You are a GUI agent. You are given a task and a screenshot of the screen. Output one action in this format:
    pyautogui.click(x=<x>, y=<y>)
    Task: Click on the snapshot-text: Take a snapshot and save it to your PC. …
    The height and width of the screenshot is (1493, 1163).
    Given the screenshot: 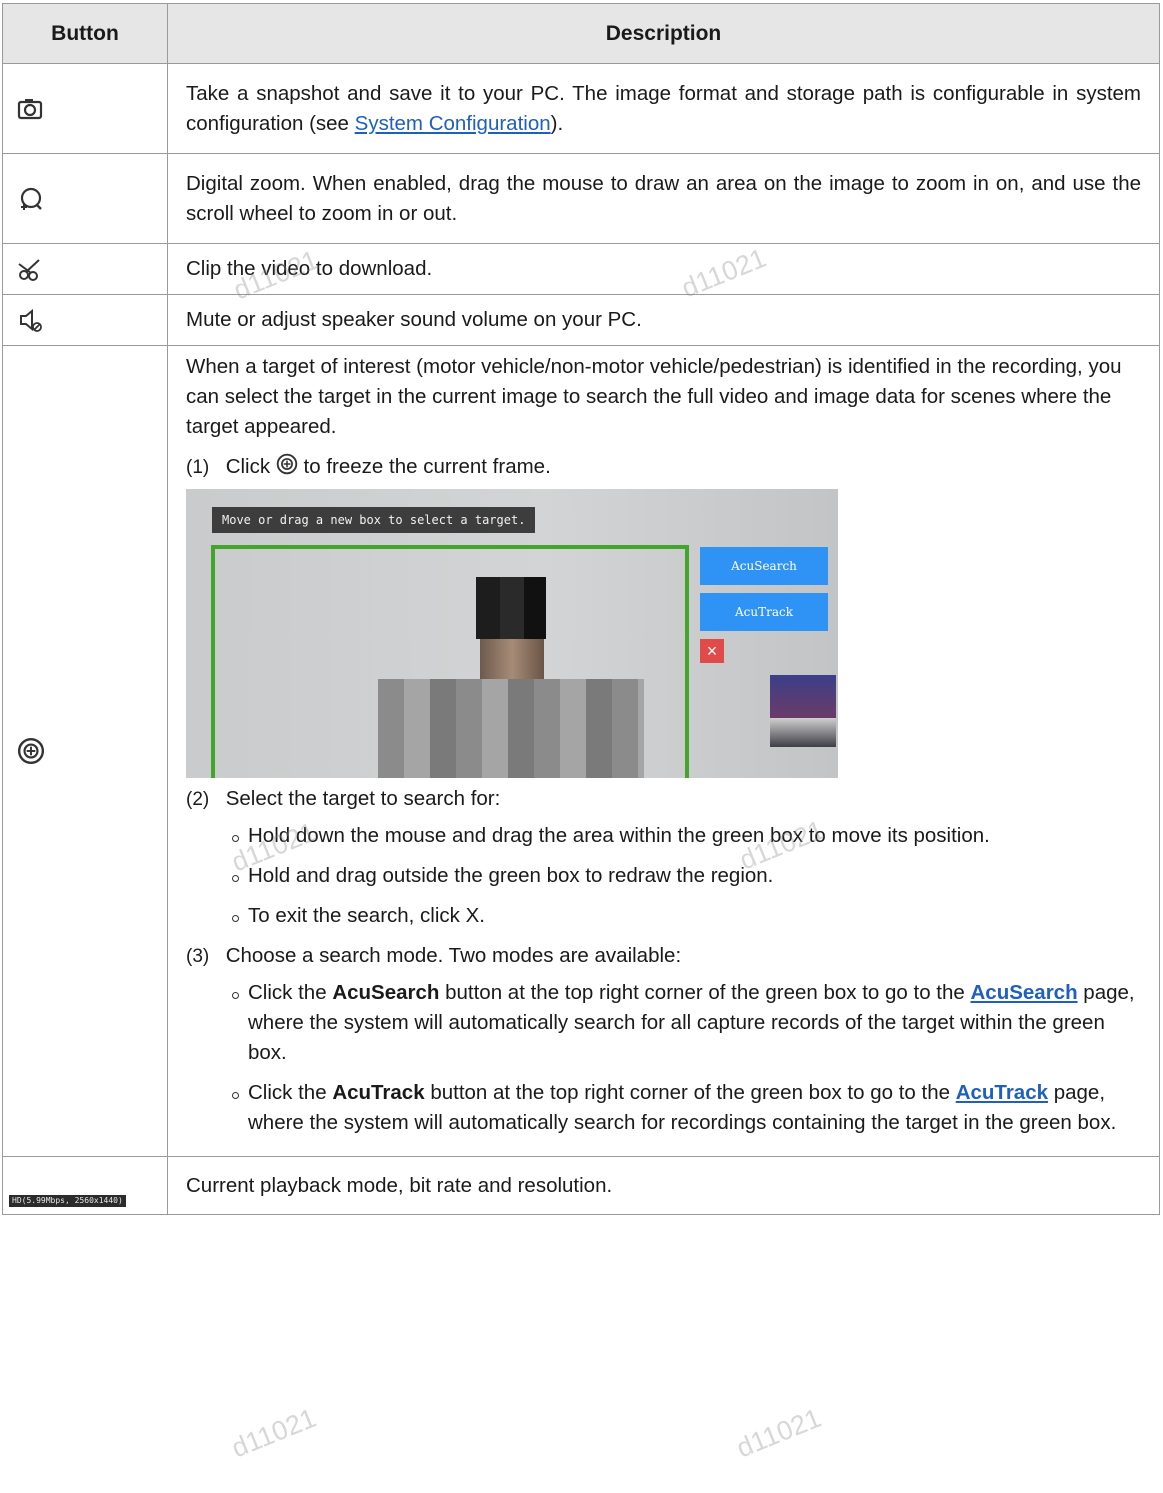 What is the action you would take?
    pyautogui.click(x=663, y=108)
    